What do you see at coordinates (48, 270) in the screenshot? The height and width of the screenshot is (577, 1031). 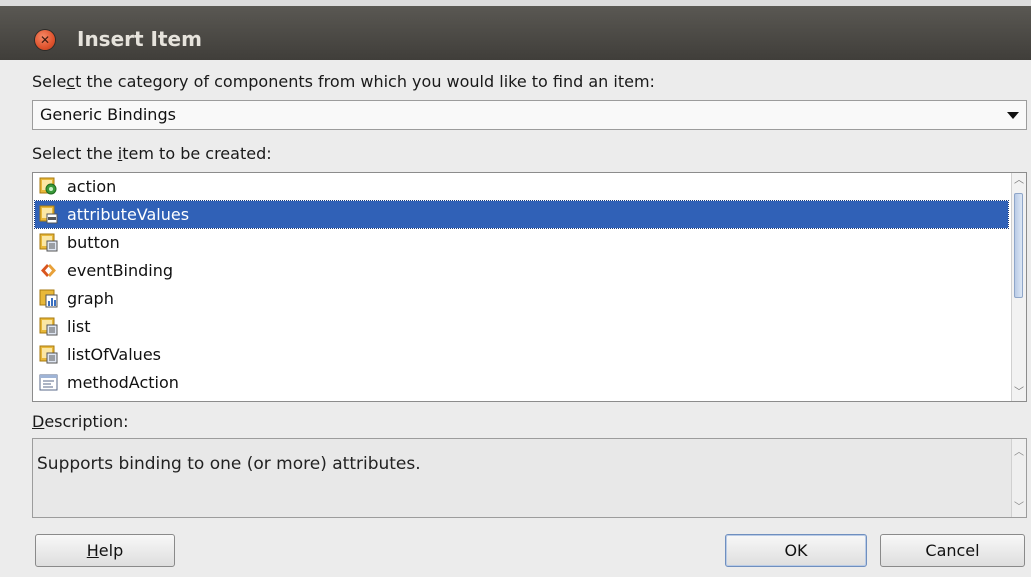 I see `event-binding-icon` at bounding box center [48, 270].